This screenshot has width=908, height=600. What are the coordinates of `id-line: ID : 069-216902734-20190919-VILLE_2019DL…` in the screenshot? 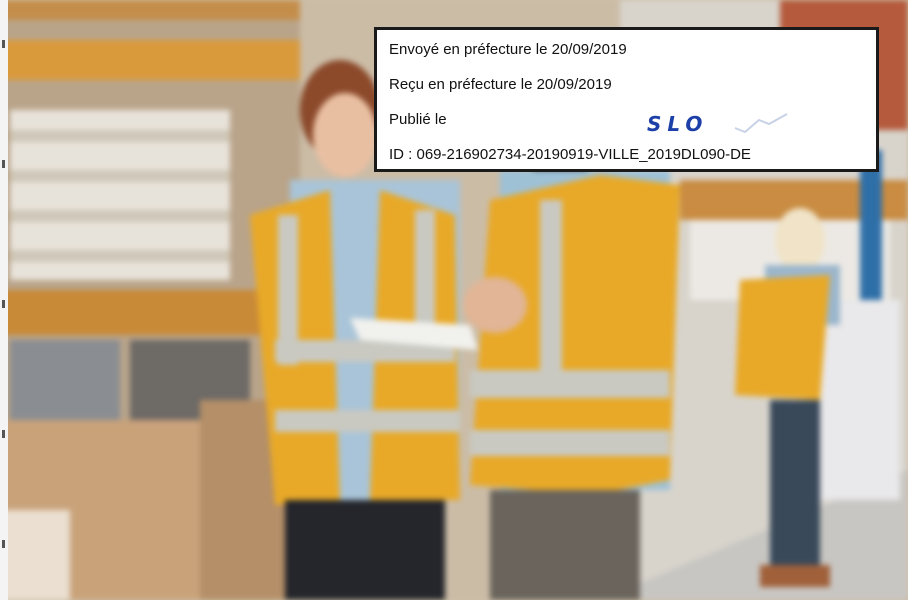 It's located at (570, 154).